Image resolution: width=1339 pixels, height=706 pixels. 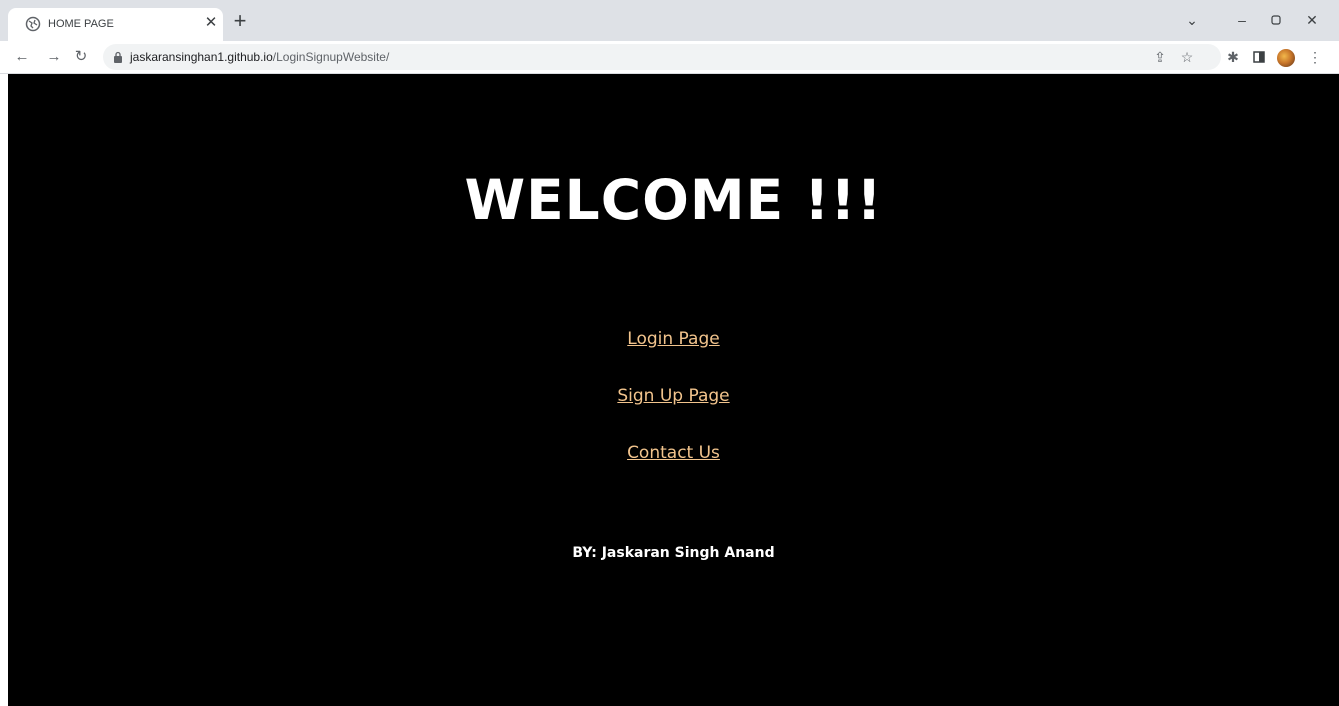 I want to click on tab-title: HOME PAGE, so click(x=81, y=24).